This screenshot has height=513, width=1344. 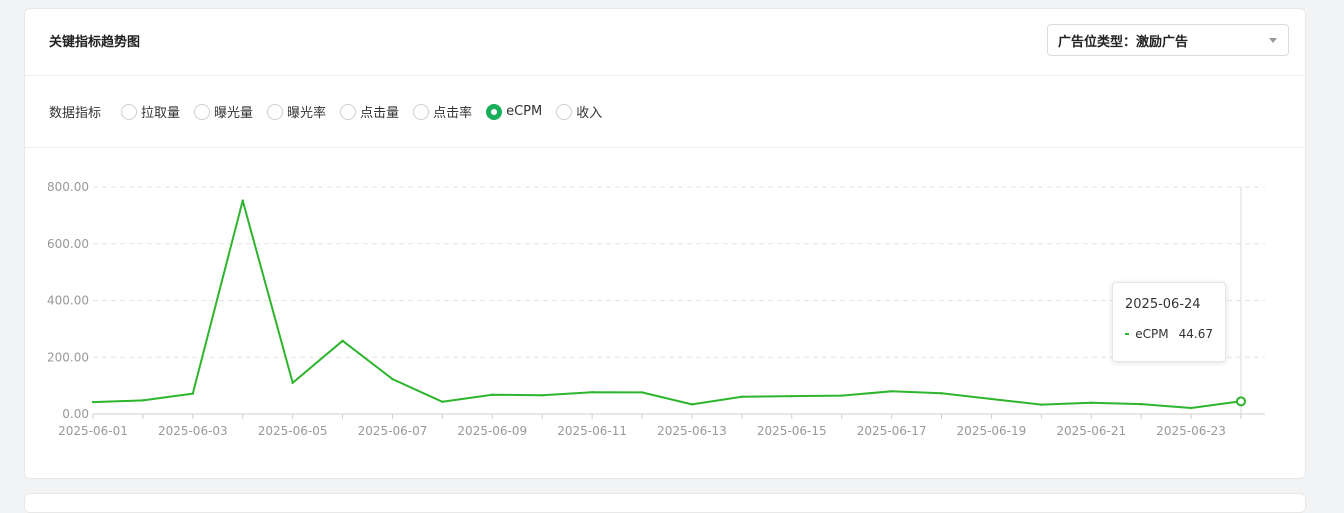 What do you see at coordinates (193, 431) in the screenshot?
I see `x-tick-label: 2025-06-03` at bounding box center [193, 431].